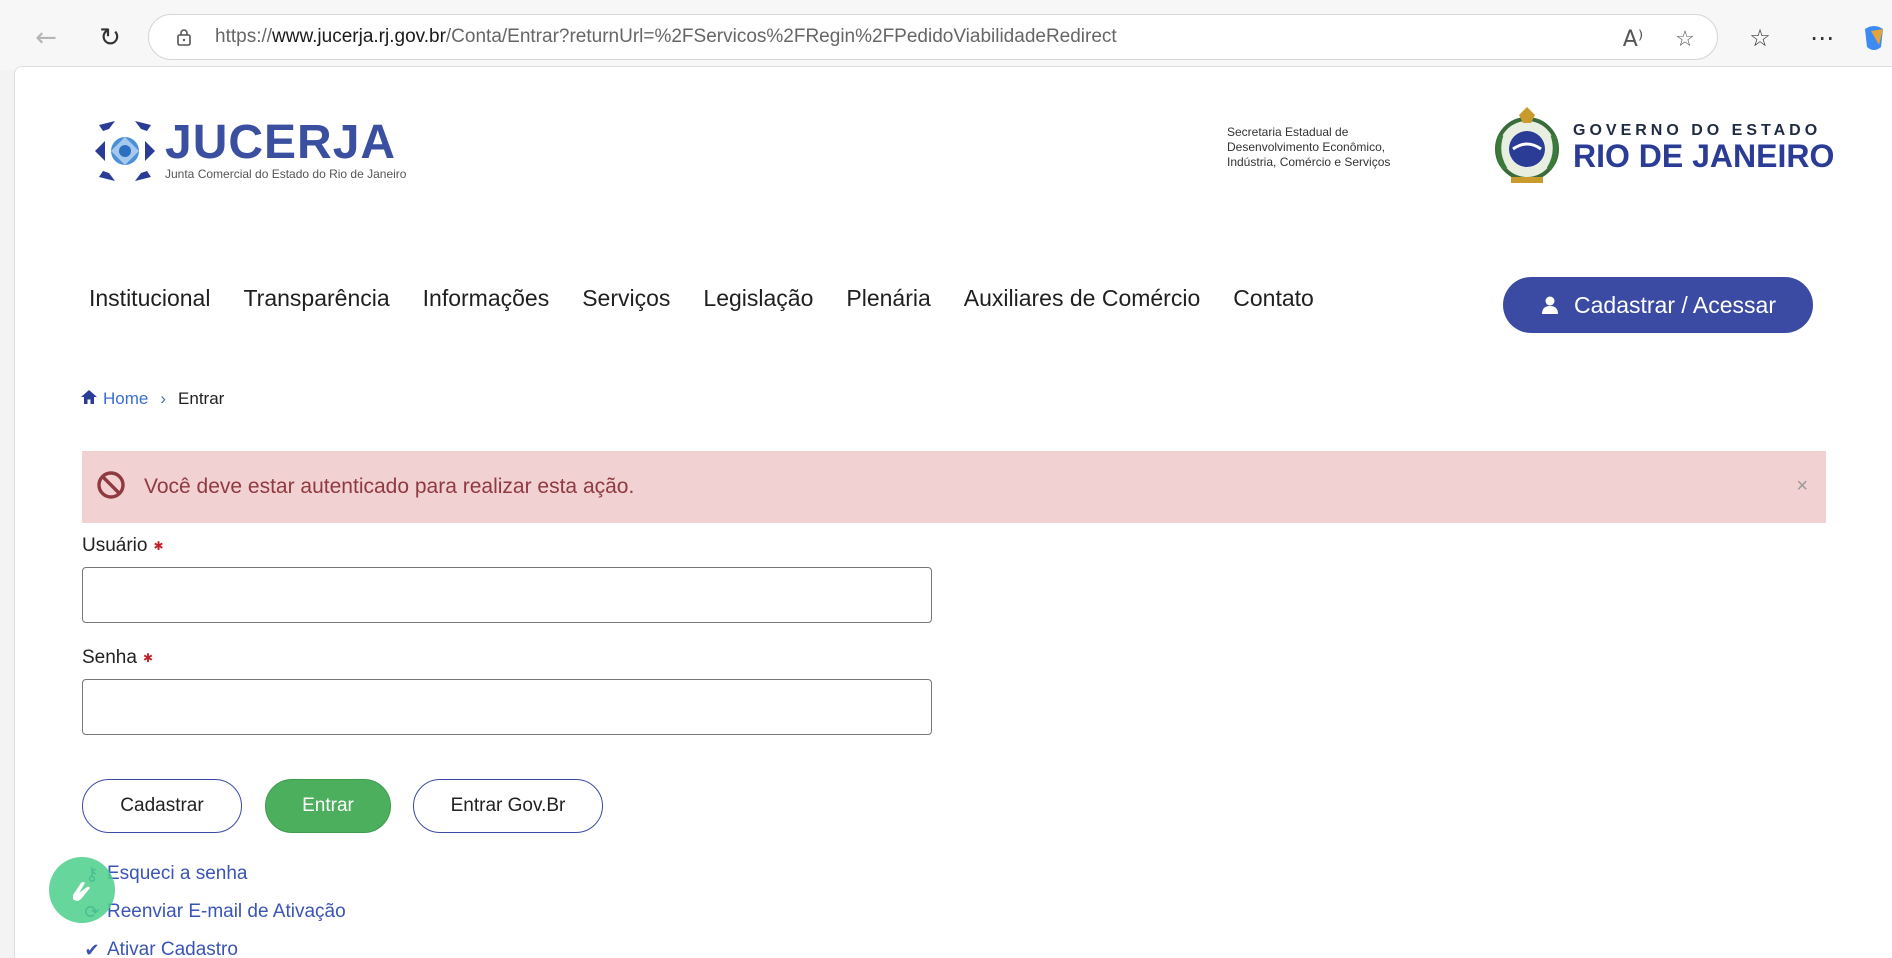 The image size is (1892, 958). I want to click on register-access-button: Cadastrar / Acessar, so click(1658, 305).